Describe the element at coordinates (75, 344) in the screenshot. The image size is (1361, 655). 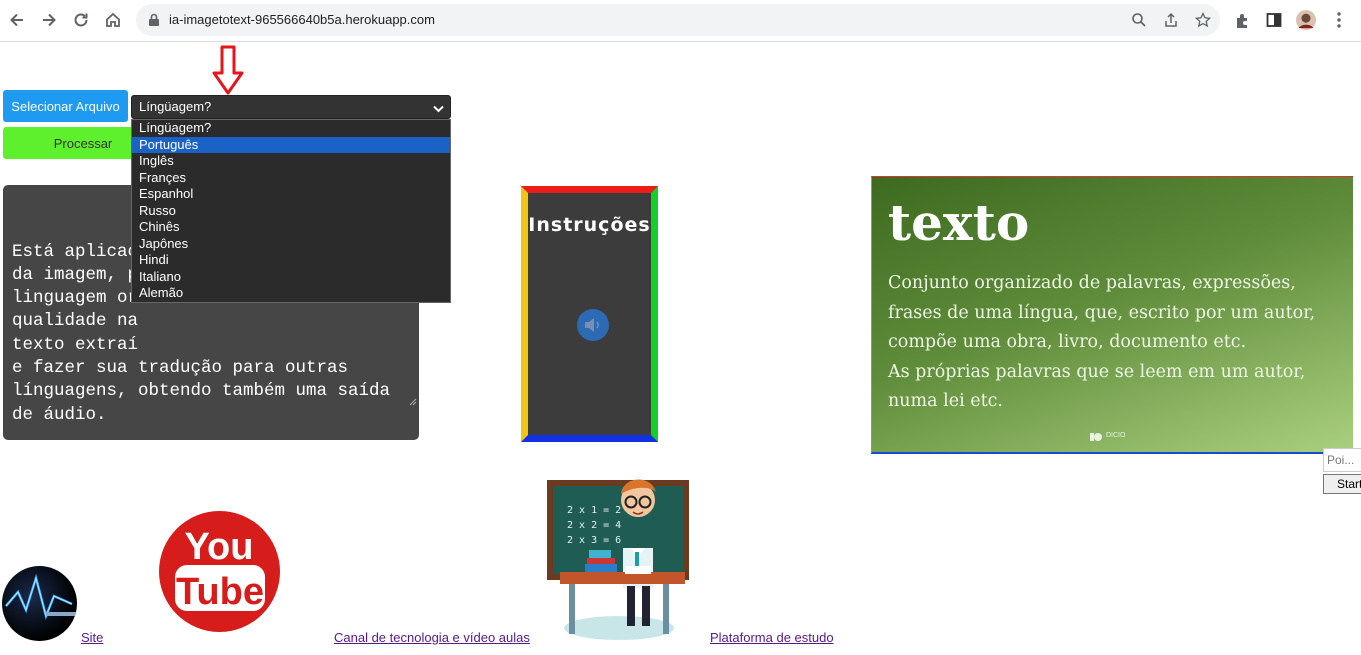
I see `text-output-line: texto extraí` at that location.